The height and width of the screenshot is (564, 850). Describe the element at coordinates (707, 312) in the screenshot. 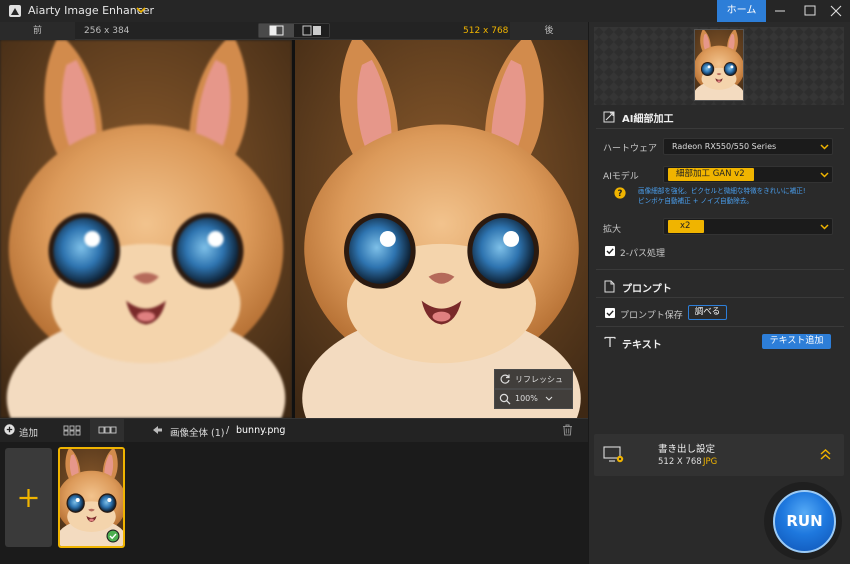

I see `lookup-button: 調べる` at that location.